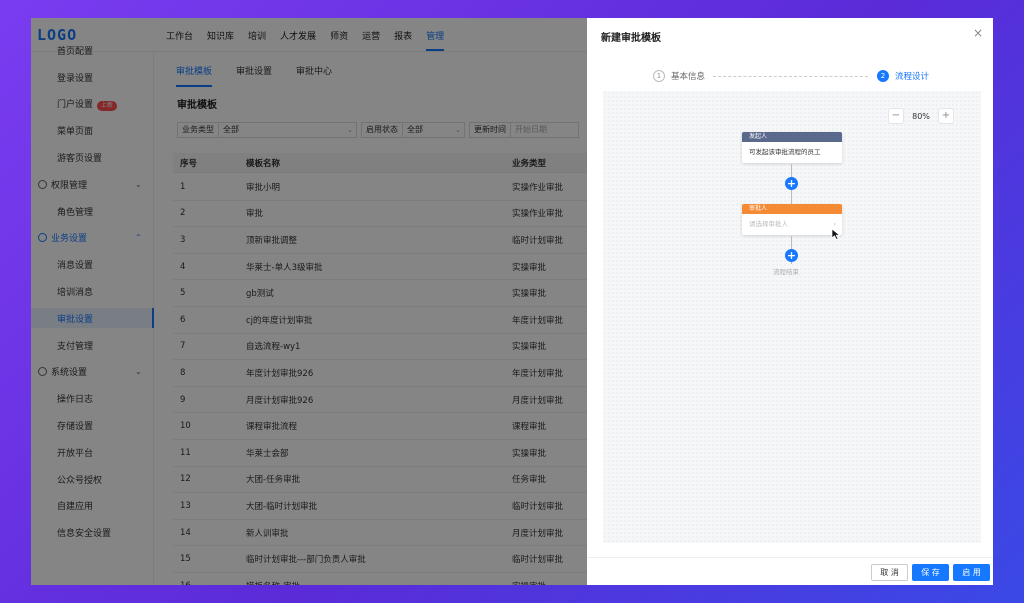 The height and width of the screenshot is (603, 1024). What do you see at coordinates (792, 224) in the screenshot?
I see `approver-node-body: 请选择审批人 ›` at bounding box center [792, 224].